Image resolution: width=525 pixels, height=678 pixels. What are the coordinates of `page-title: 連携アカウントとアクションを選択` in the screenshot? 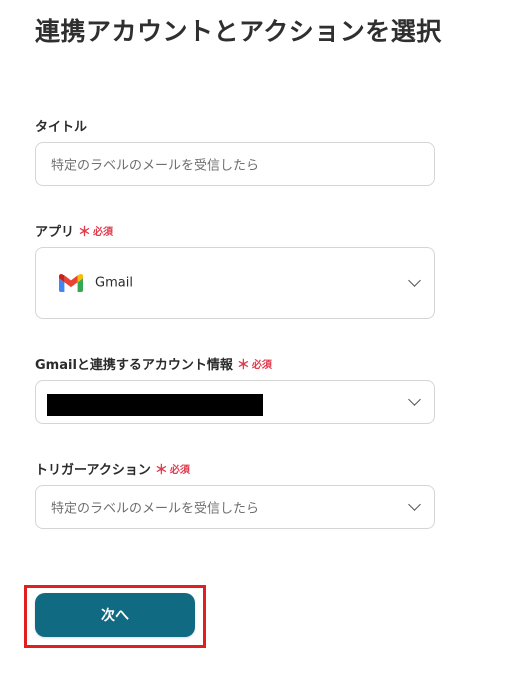 It's located at (238, 31).